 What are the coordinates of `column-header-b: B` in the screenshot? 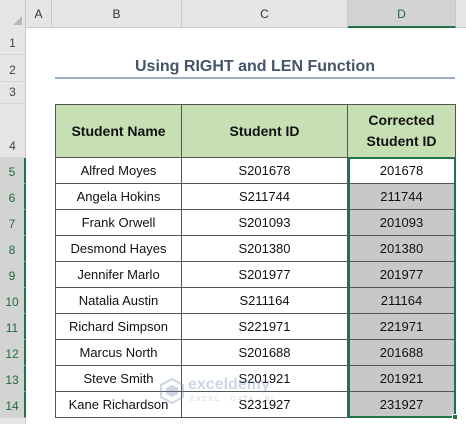 It's located at (117, 14).